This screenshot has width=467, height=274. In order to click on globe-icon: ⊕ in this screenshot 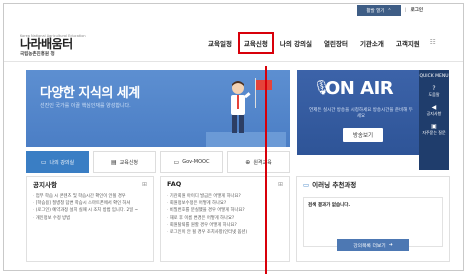, I will do `click(248, 162)`.